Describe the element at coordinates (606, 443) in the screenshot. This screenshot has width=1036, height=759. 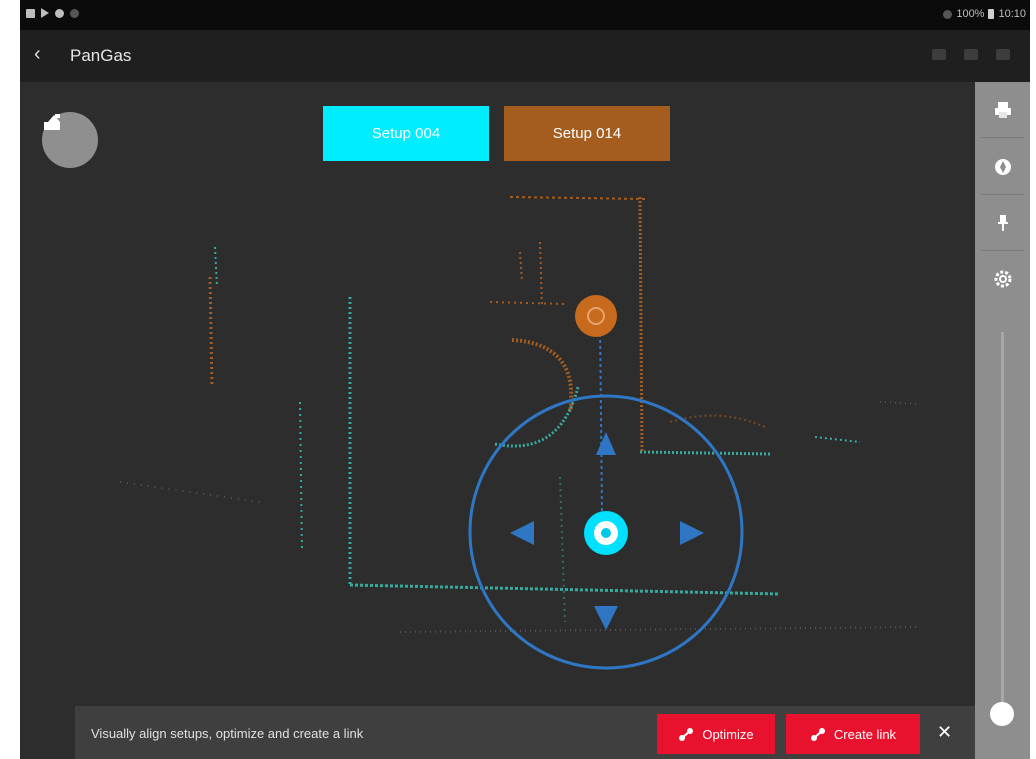
I see `arrow-up-icon` at that location.